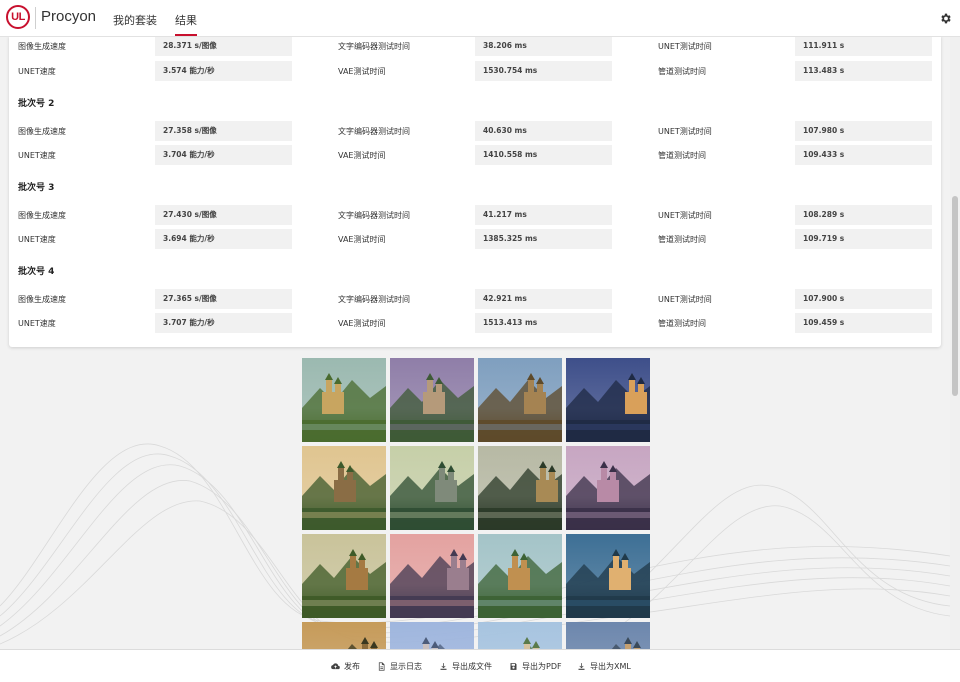 The width and height of the screenshot is (960, 682). I want to click on metric-value: 41.217 ms, so click(543, 215).